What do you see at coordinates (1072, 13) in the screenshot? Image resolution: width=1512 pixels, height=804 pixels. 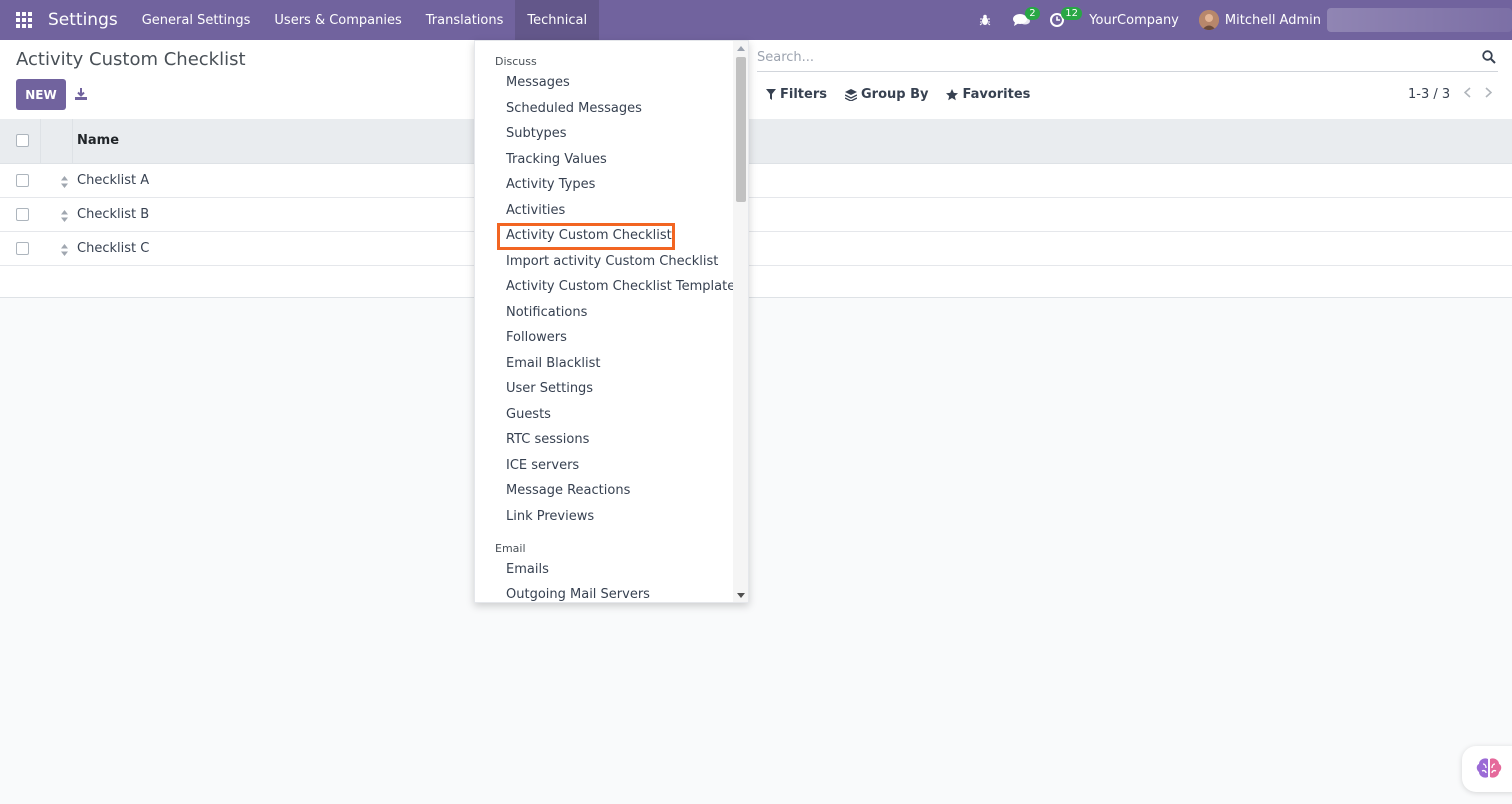 I see `activities-count-badge: 12` at bounding box center [1072, 13].